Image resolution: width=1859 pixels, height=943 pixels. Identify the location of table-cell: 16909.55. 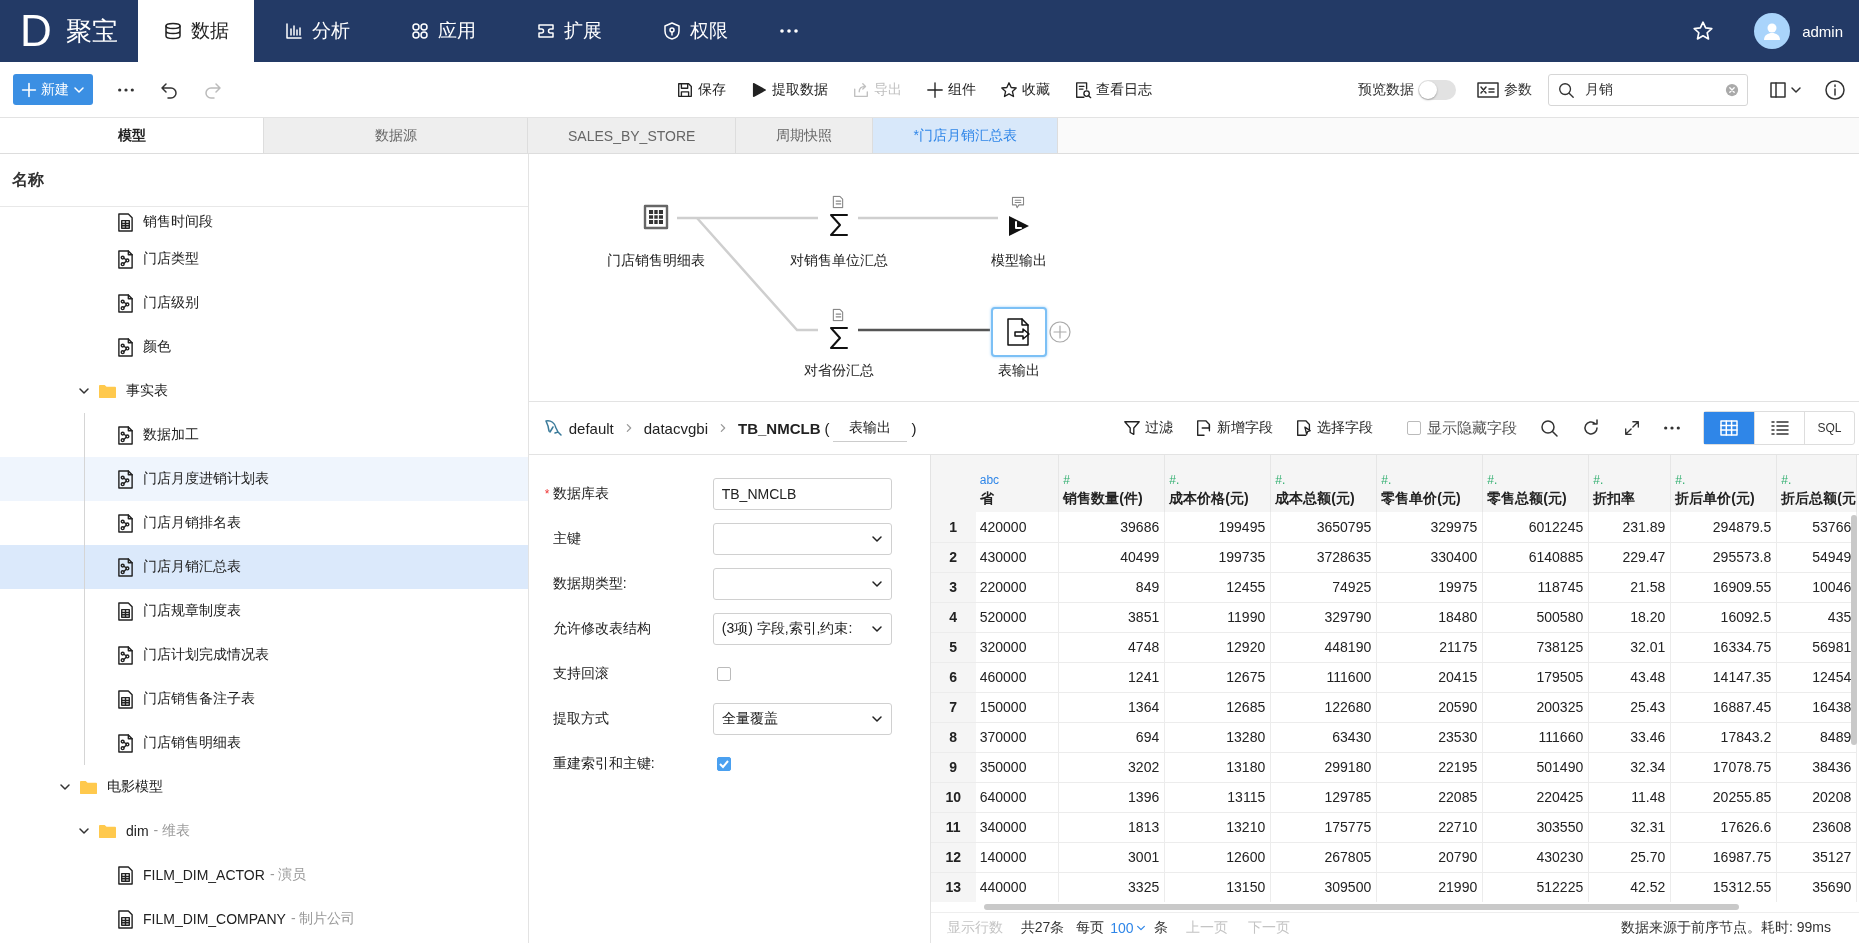
(1723, 587).